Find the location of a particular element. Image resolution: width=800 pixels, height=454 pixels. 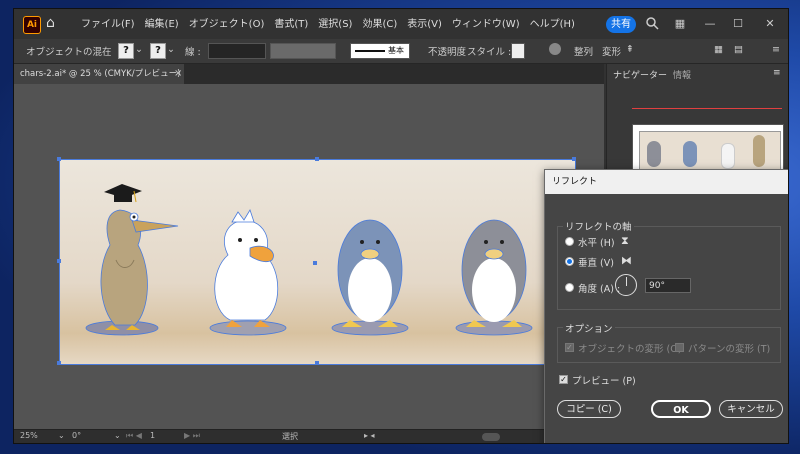

reflect-horizontal-icon: ⧗ is located at coordinates (625, 240).